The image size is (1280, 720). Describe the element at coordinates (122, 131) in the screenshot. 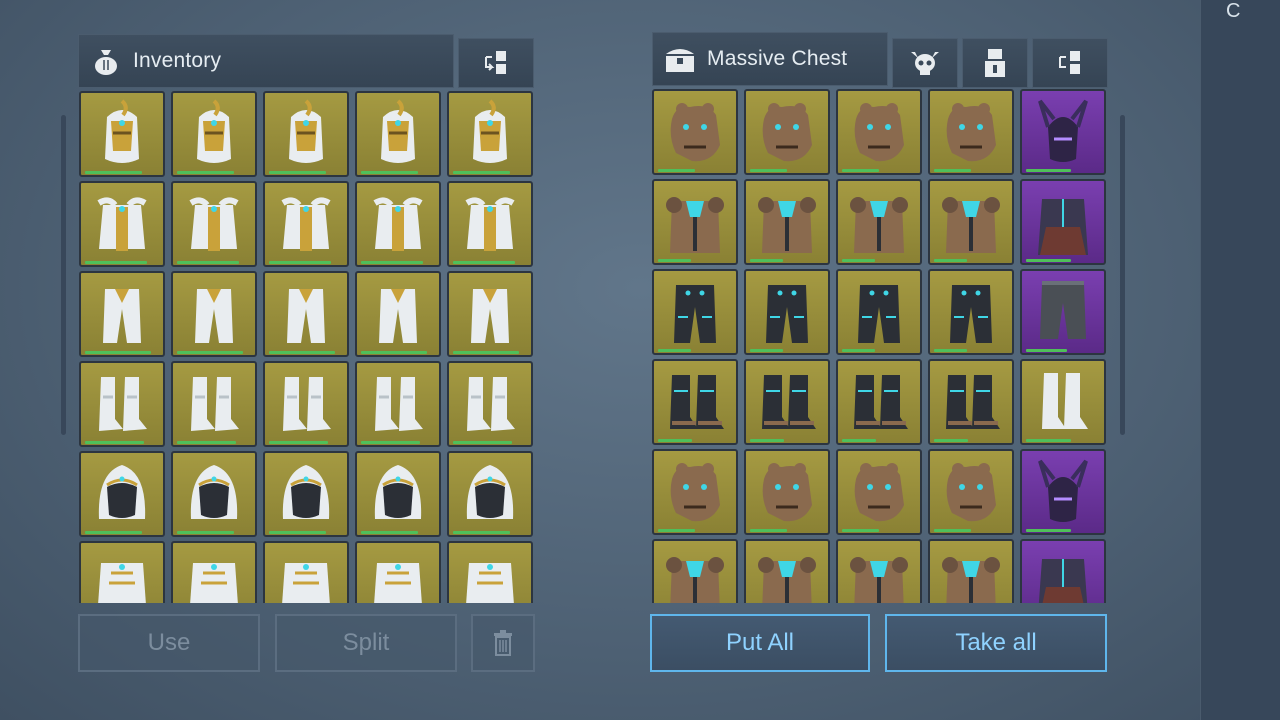

I see `helmet-icon` at that location.